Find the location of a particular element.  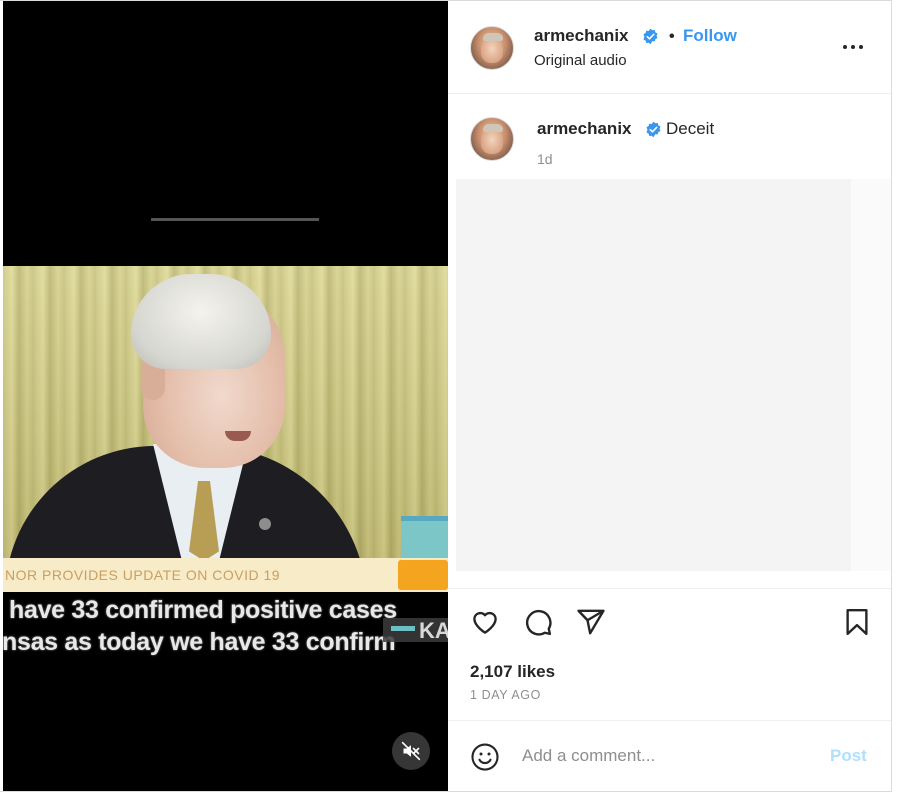

audio-link: Original audio is located at coordinates (580, 60).